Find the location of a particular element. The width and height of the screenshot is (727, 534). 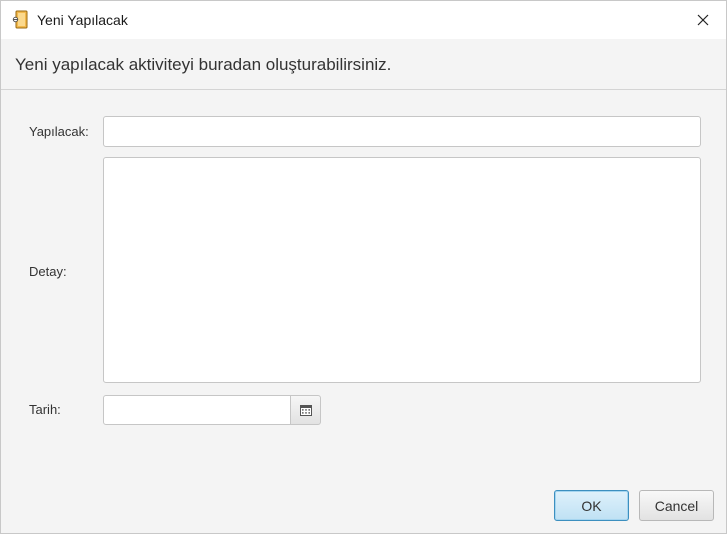

todo-label: Yapılacak: is located at coordinates (59, 131).